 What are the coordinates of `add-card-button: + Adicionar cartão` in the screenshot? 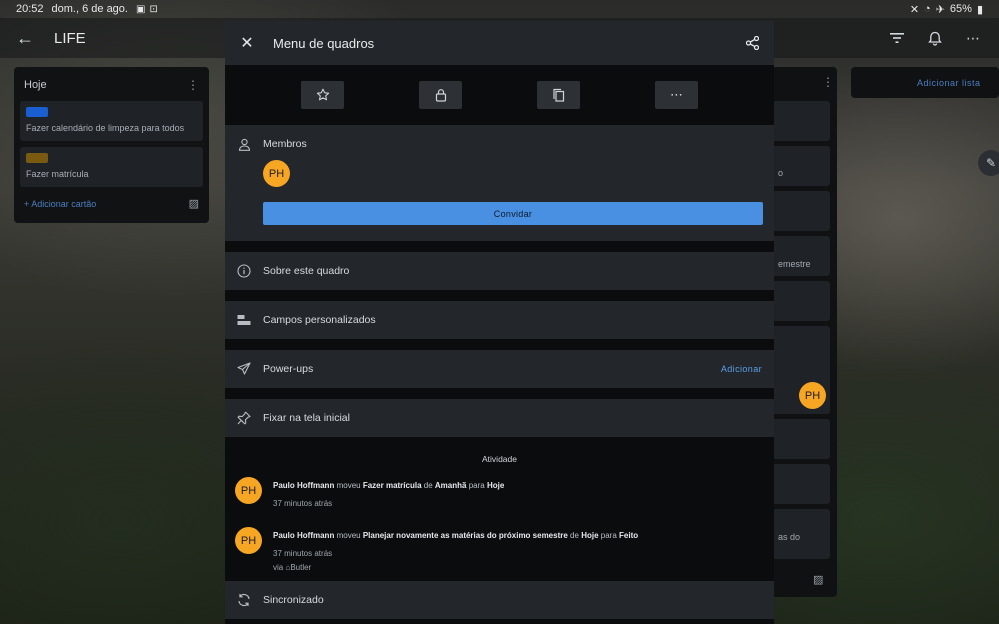 It's located at (60, 204).